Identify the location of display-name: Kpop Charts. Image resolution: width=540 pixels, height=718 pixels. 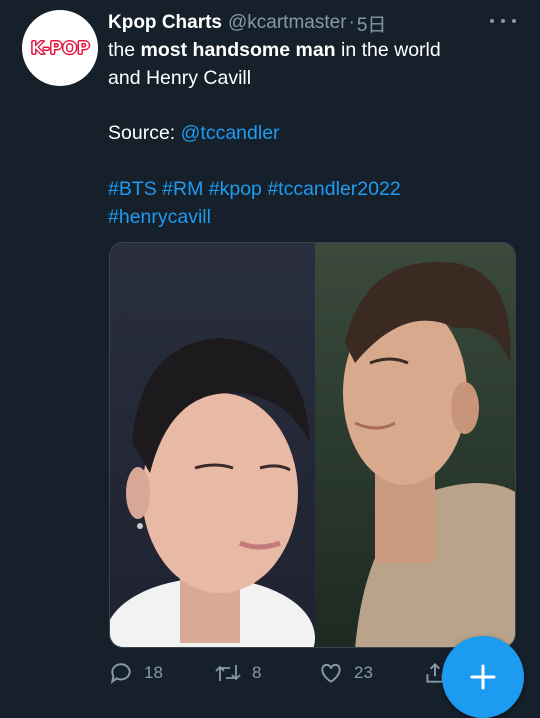
(165, 23).